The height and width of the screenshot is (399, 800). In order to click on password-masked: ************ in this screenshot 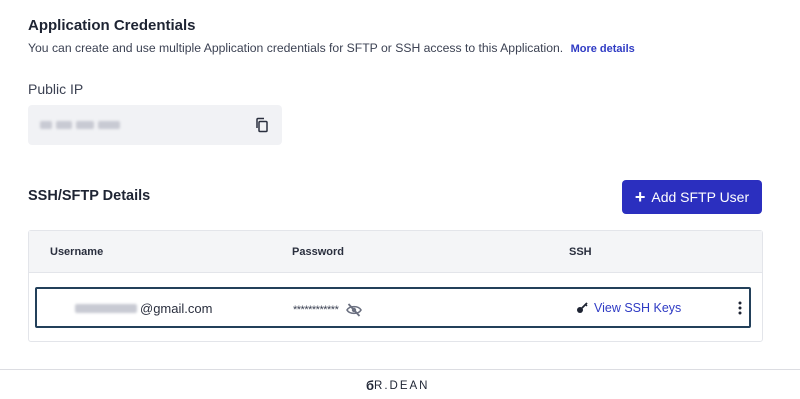, I will do `click(316, 310)`.